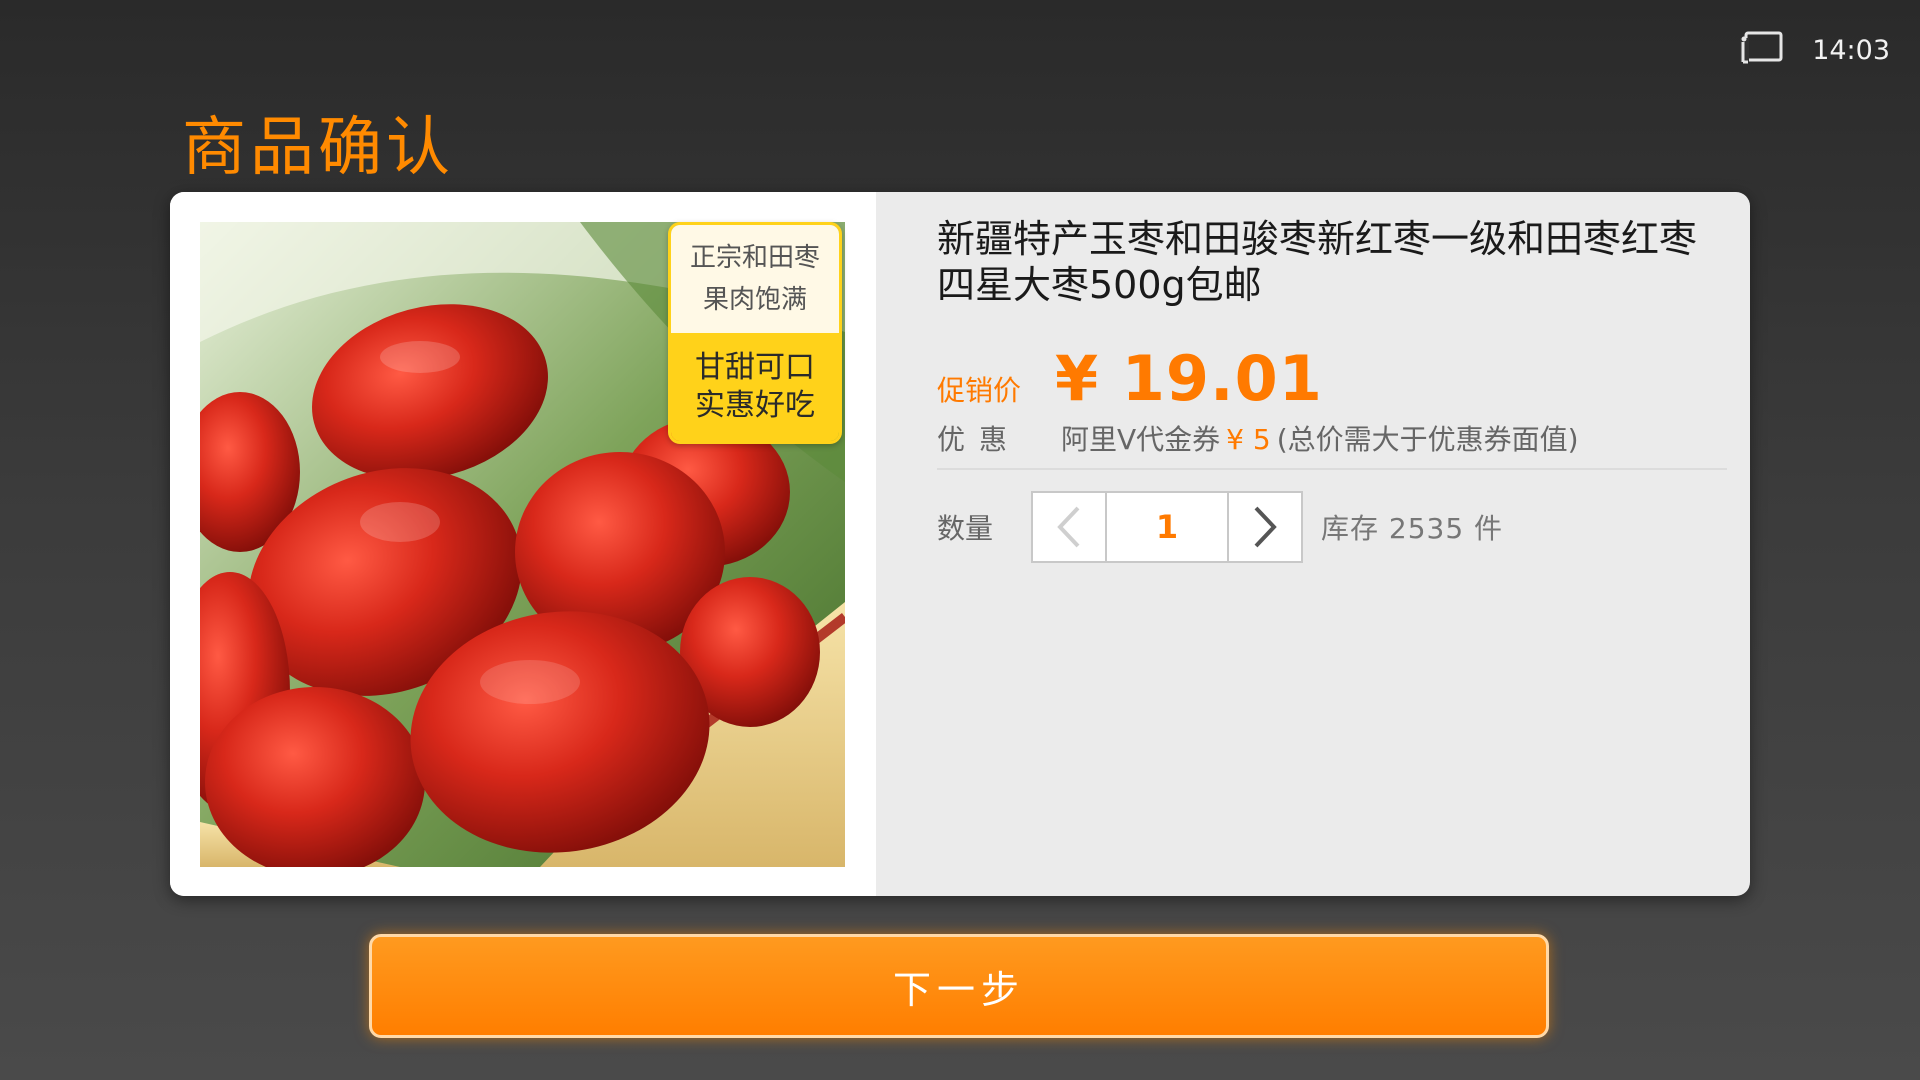 The width and height of the screenshot is (1920, 1080). What do you see at coordinates (755, 279) in the screenshot?
I see `promo-tag-top: 正宗和田枣 果肉饱满` at bounding box center [755, 279].